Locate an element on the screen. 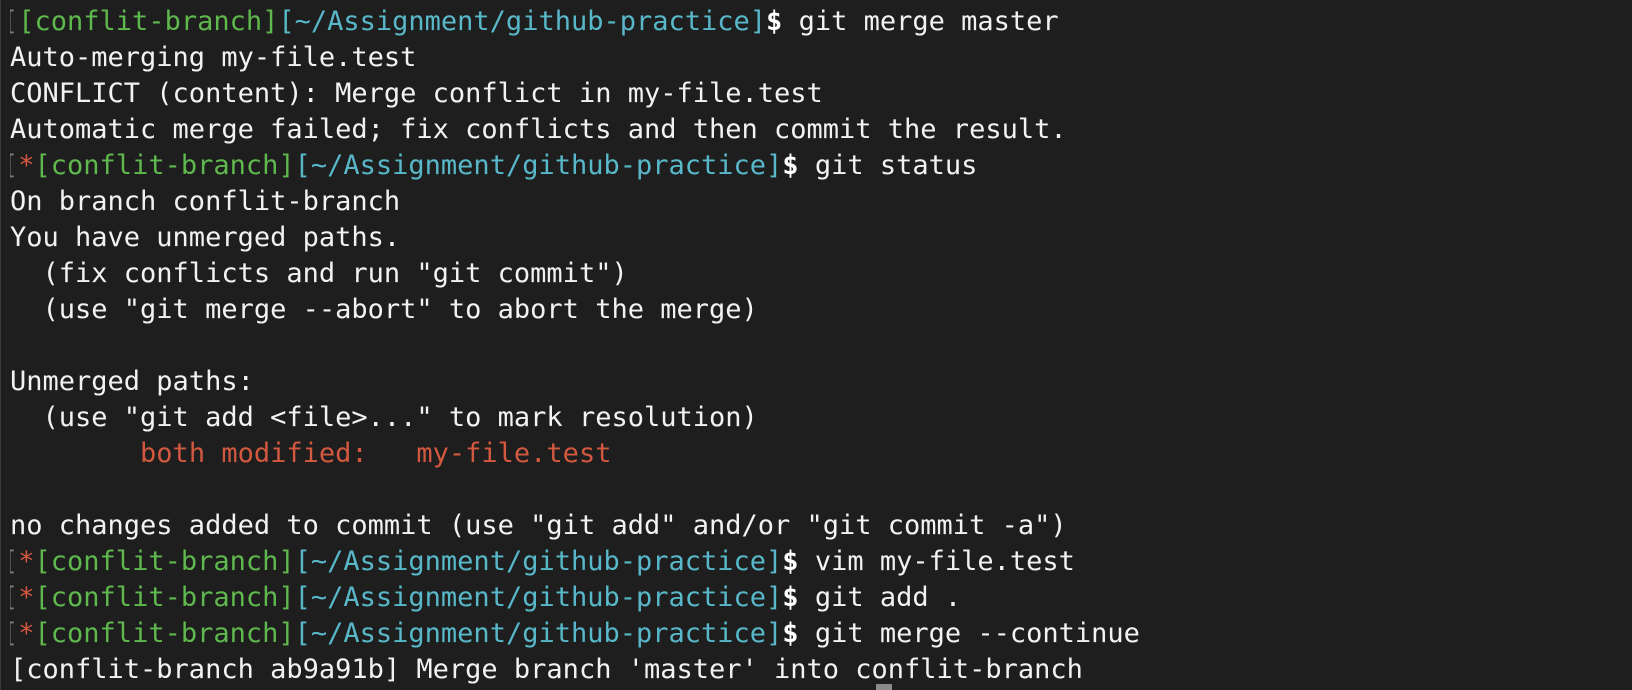 The width and height of the screenshot is (1632, 690). command-text: git add . is located at coordinates (888, 597).